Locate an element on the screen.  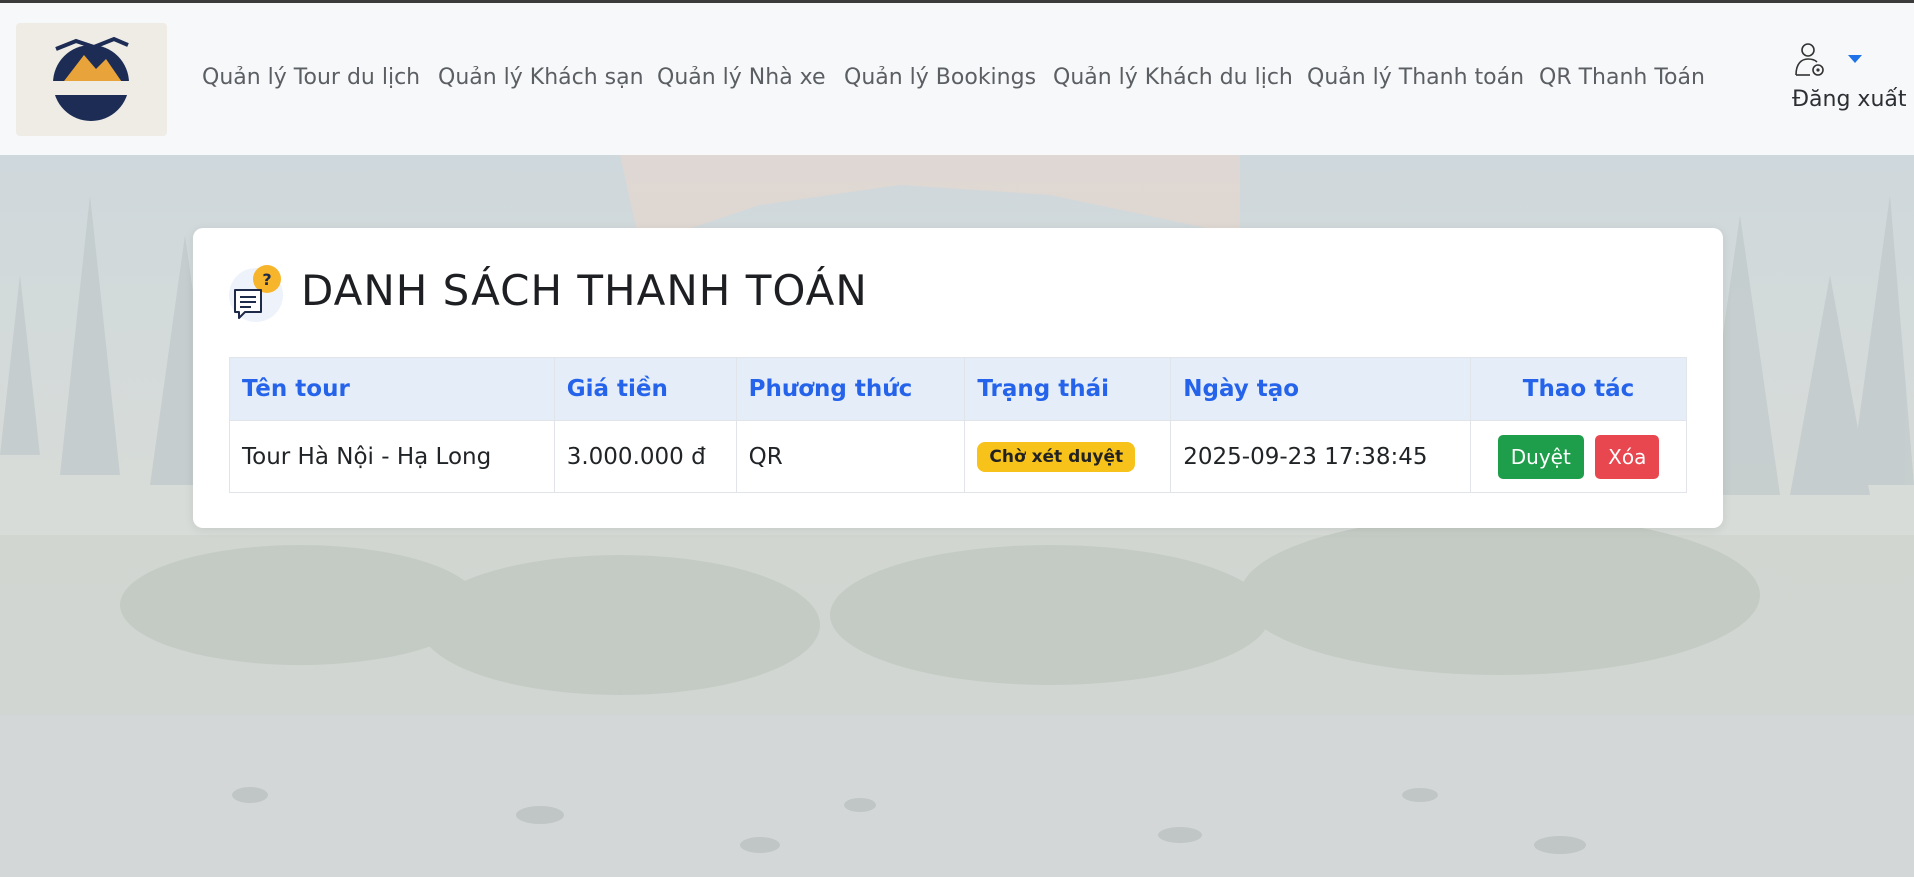
approve-button: Duyệt is located at coordinates (1540, 456).